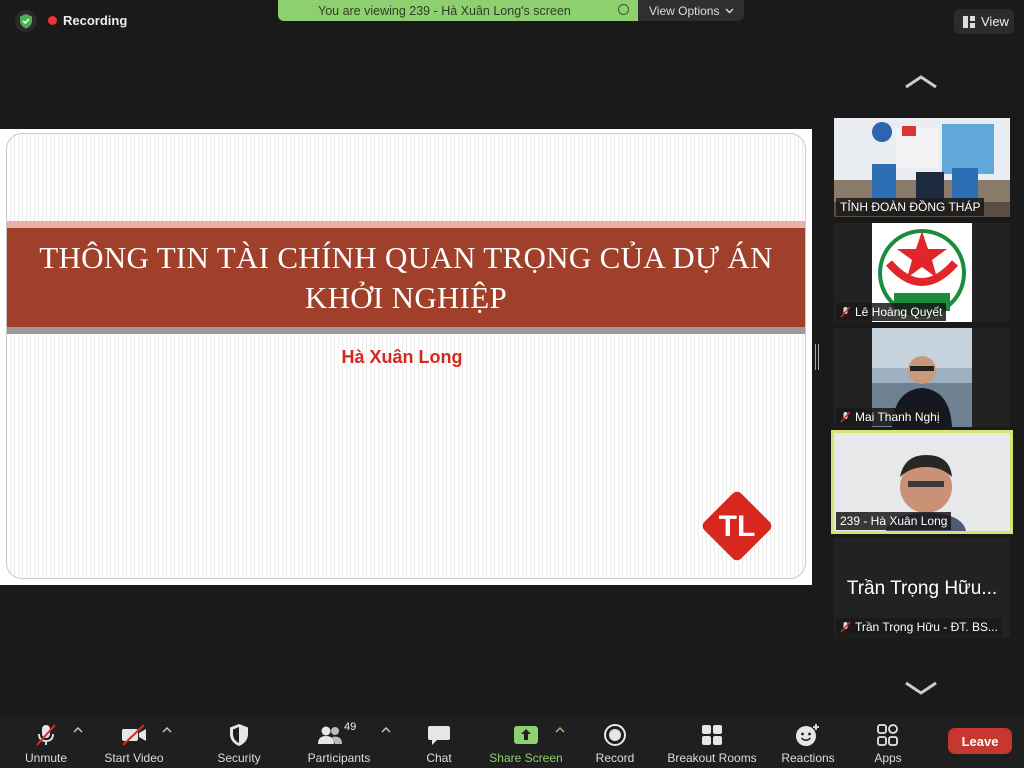 The image size is (1024, 768). I want to click on chat-button: Chat, so click(439, 742).